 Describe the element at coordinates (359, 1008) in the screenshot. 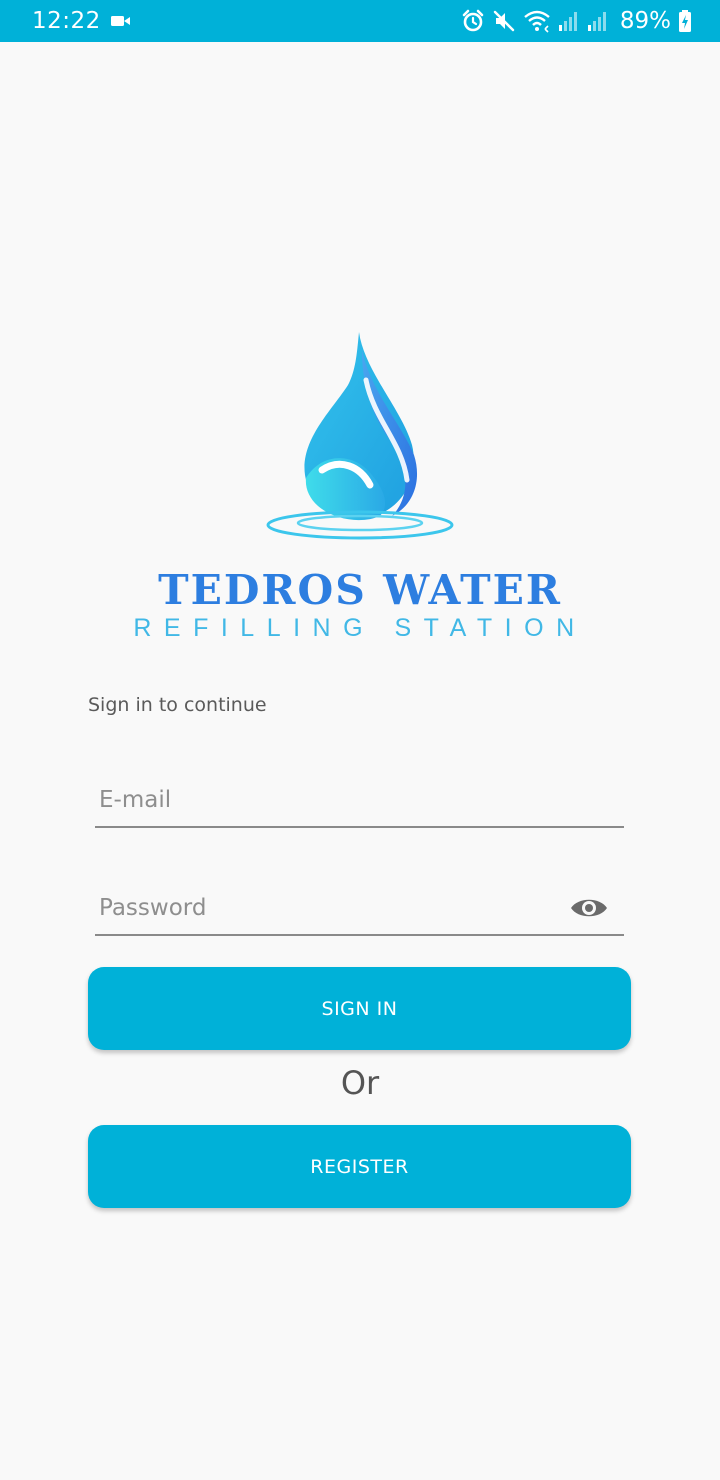

I see `sign-in-button: SIGN IN` at that location.